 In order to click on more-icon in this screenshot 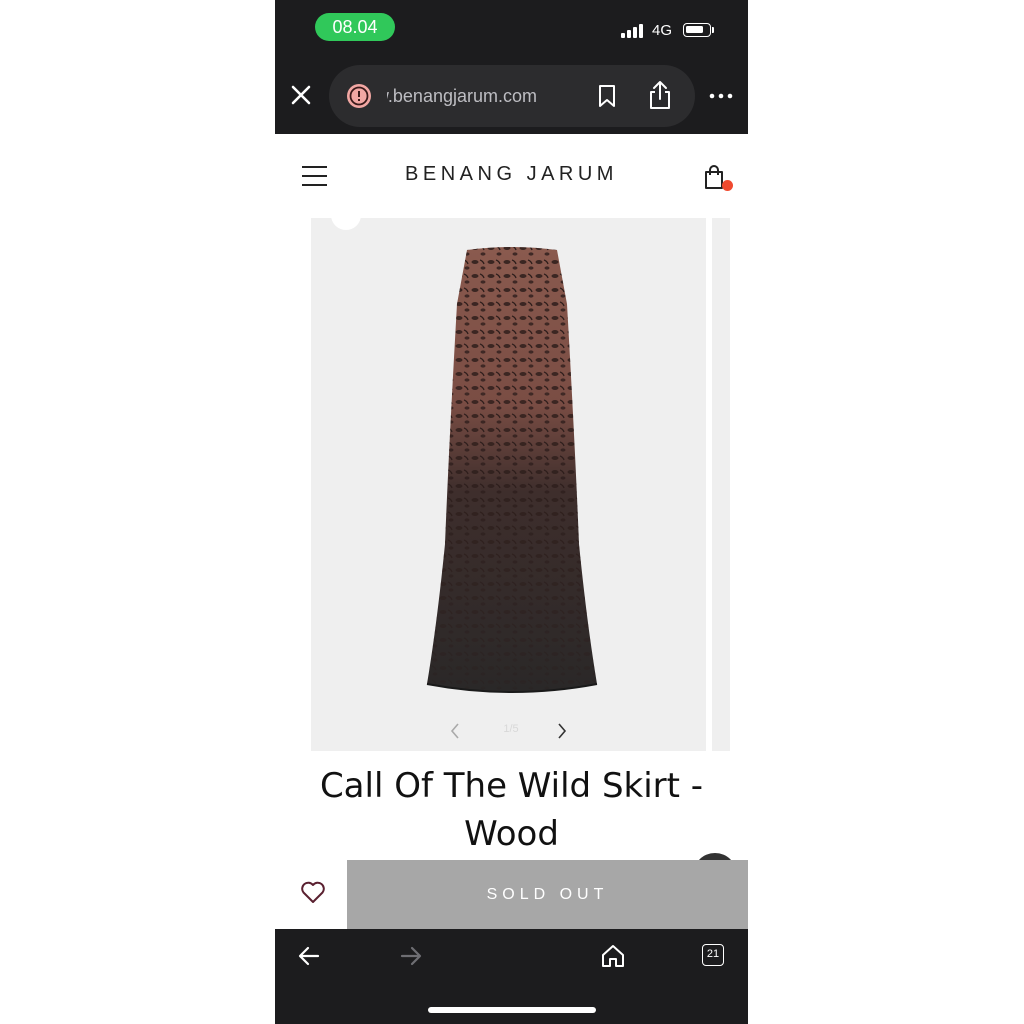, I will do `click(721, 96)`.